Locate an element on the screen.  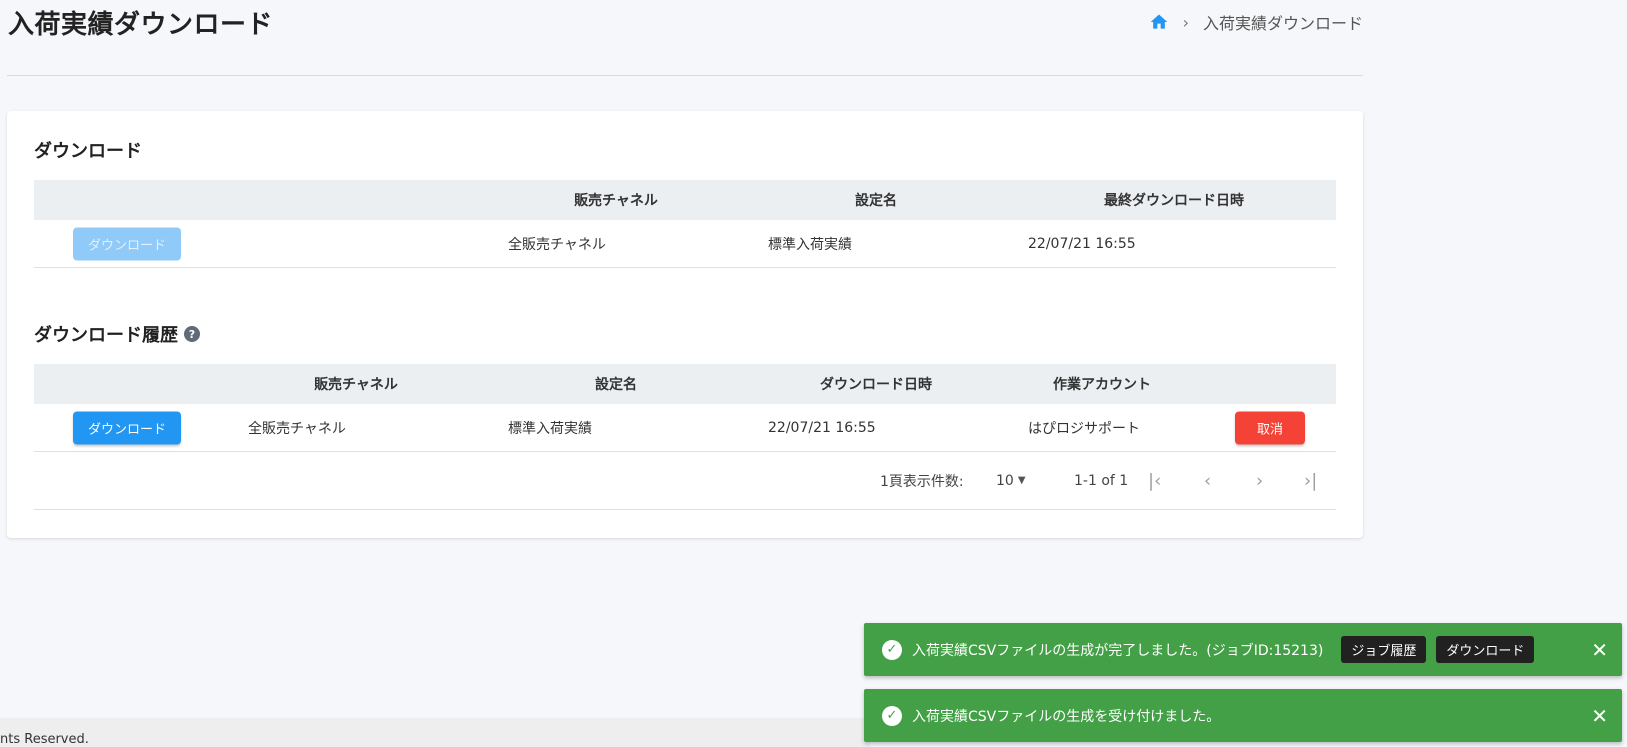
footer: nts Reserved. is located at coordinates (435, 732).